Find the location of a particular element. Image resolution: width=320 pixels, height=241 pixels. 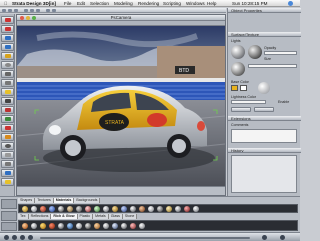

move-tool is located at coordinates (7, 29).